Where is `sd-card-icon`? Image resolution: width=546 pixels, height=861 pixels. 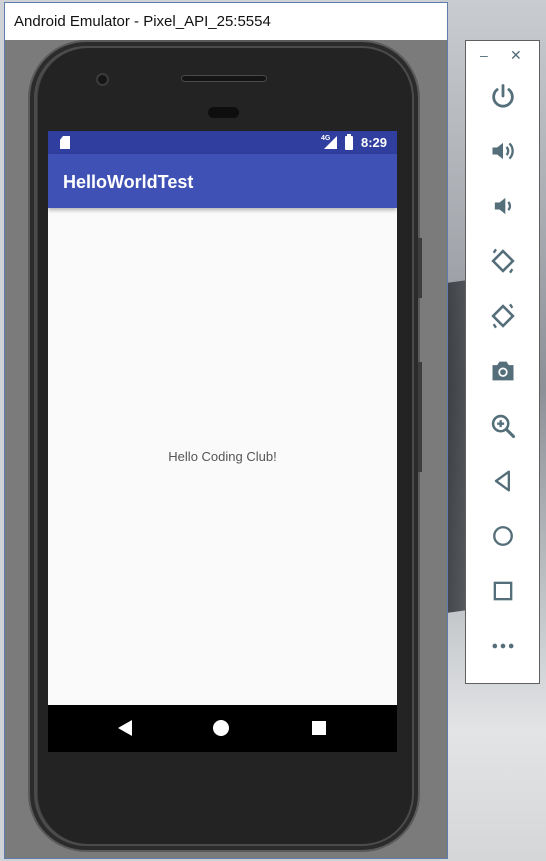 sd-card-icon is located at coordinates (65, 142).